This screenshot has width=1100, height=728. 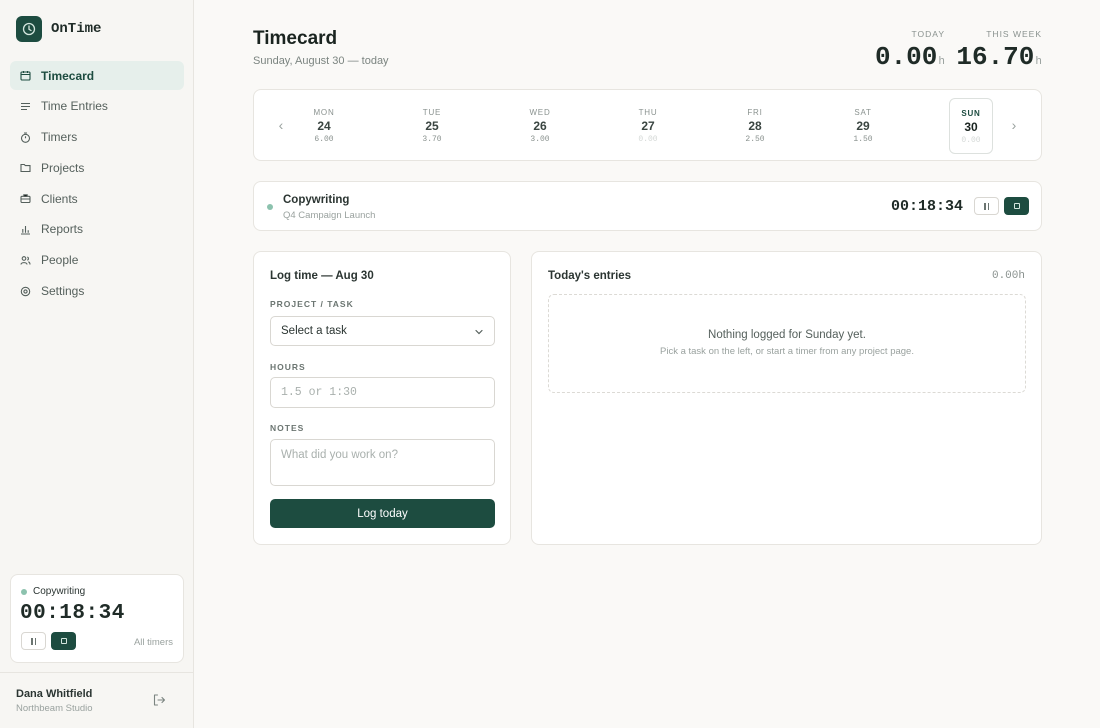 I want to click on sidebar-item-label: Time Entries, so click(x=74, y=106).